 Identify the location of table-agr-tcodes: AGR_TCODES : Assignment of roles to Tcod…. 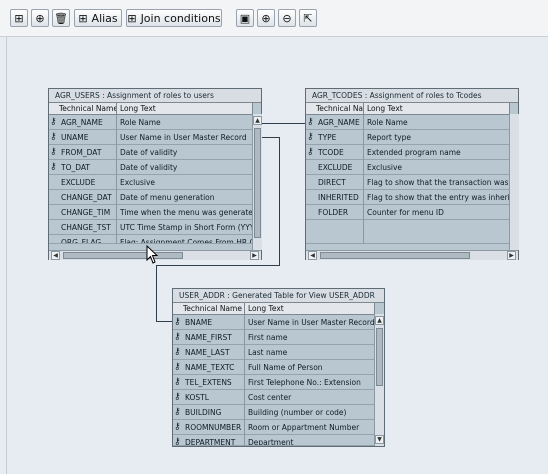
(412, 174).